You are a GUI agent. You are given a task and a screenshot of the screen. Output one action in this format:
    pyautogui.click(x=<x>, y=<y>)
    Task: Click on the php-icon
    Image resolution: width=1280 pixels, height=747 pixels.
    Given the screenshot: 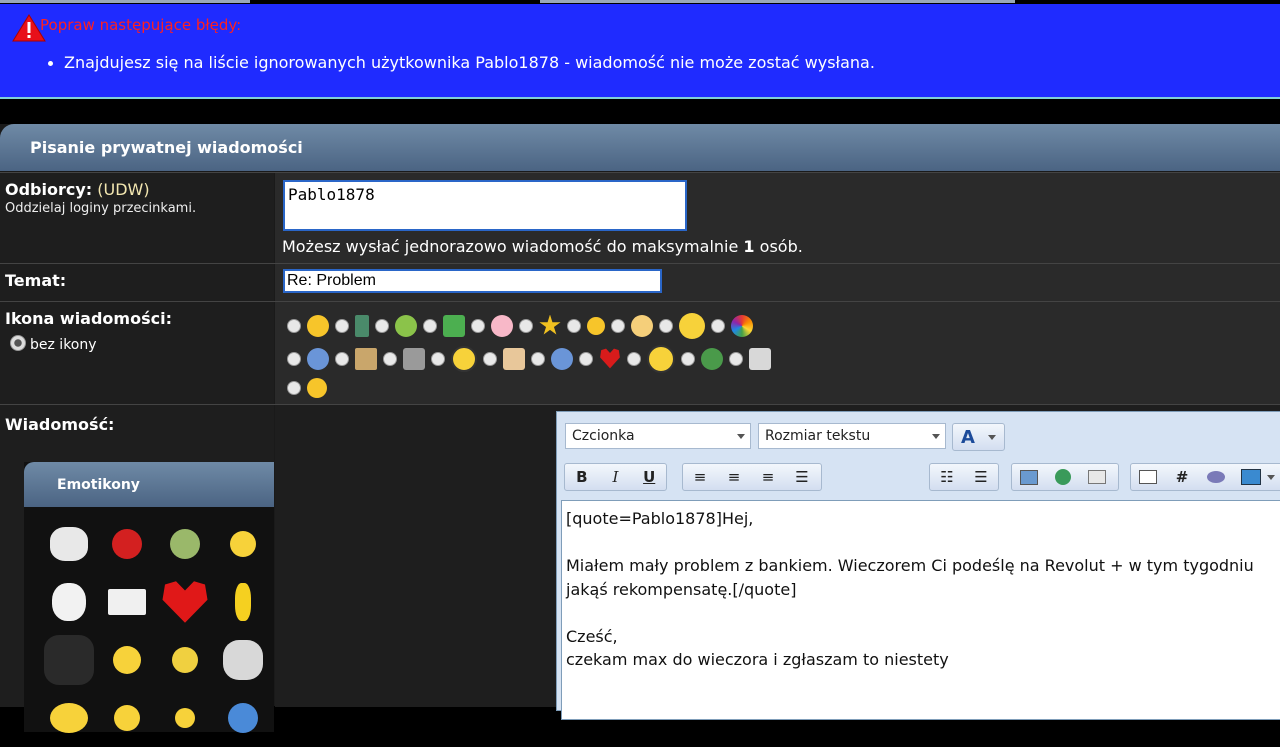 What is the action you would take?
    pyautogui.click(x=1216, y=477)
    